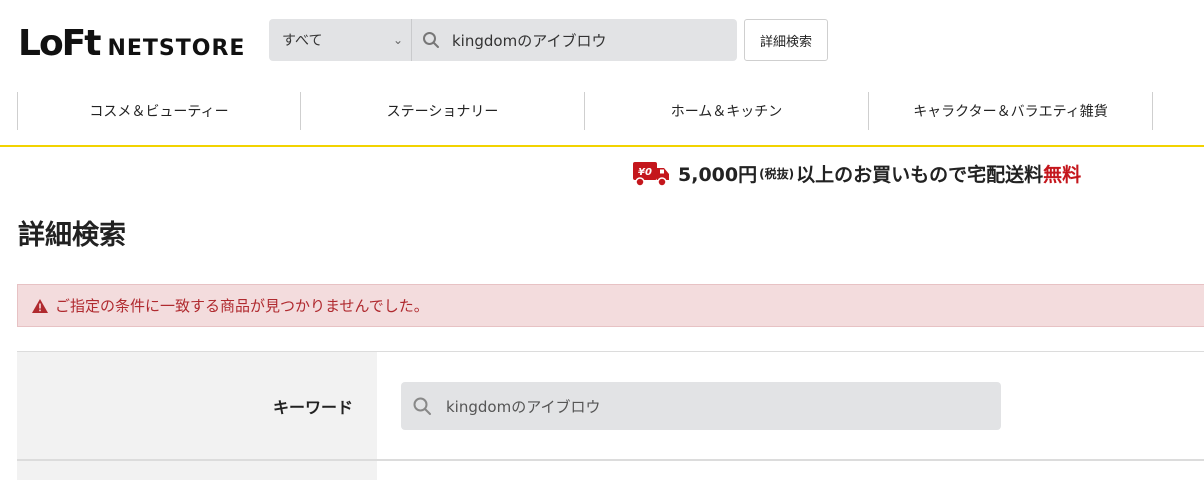 The image size is (1204, 480). Describe the element at coordinates (197, 405) in the screenshot. I see `keyword-label: キーワード` at that location.